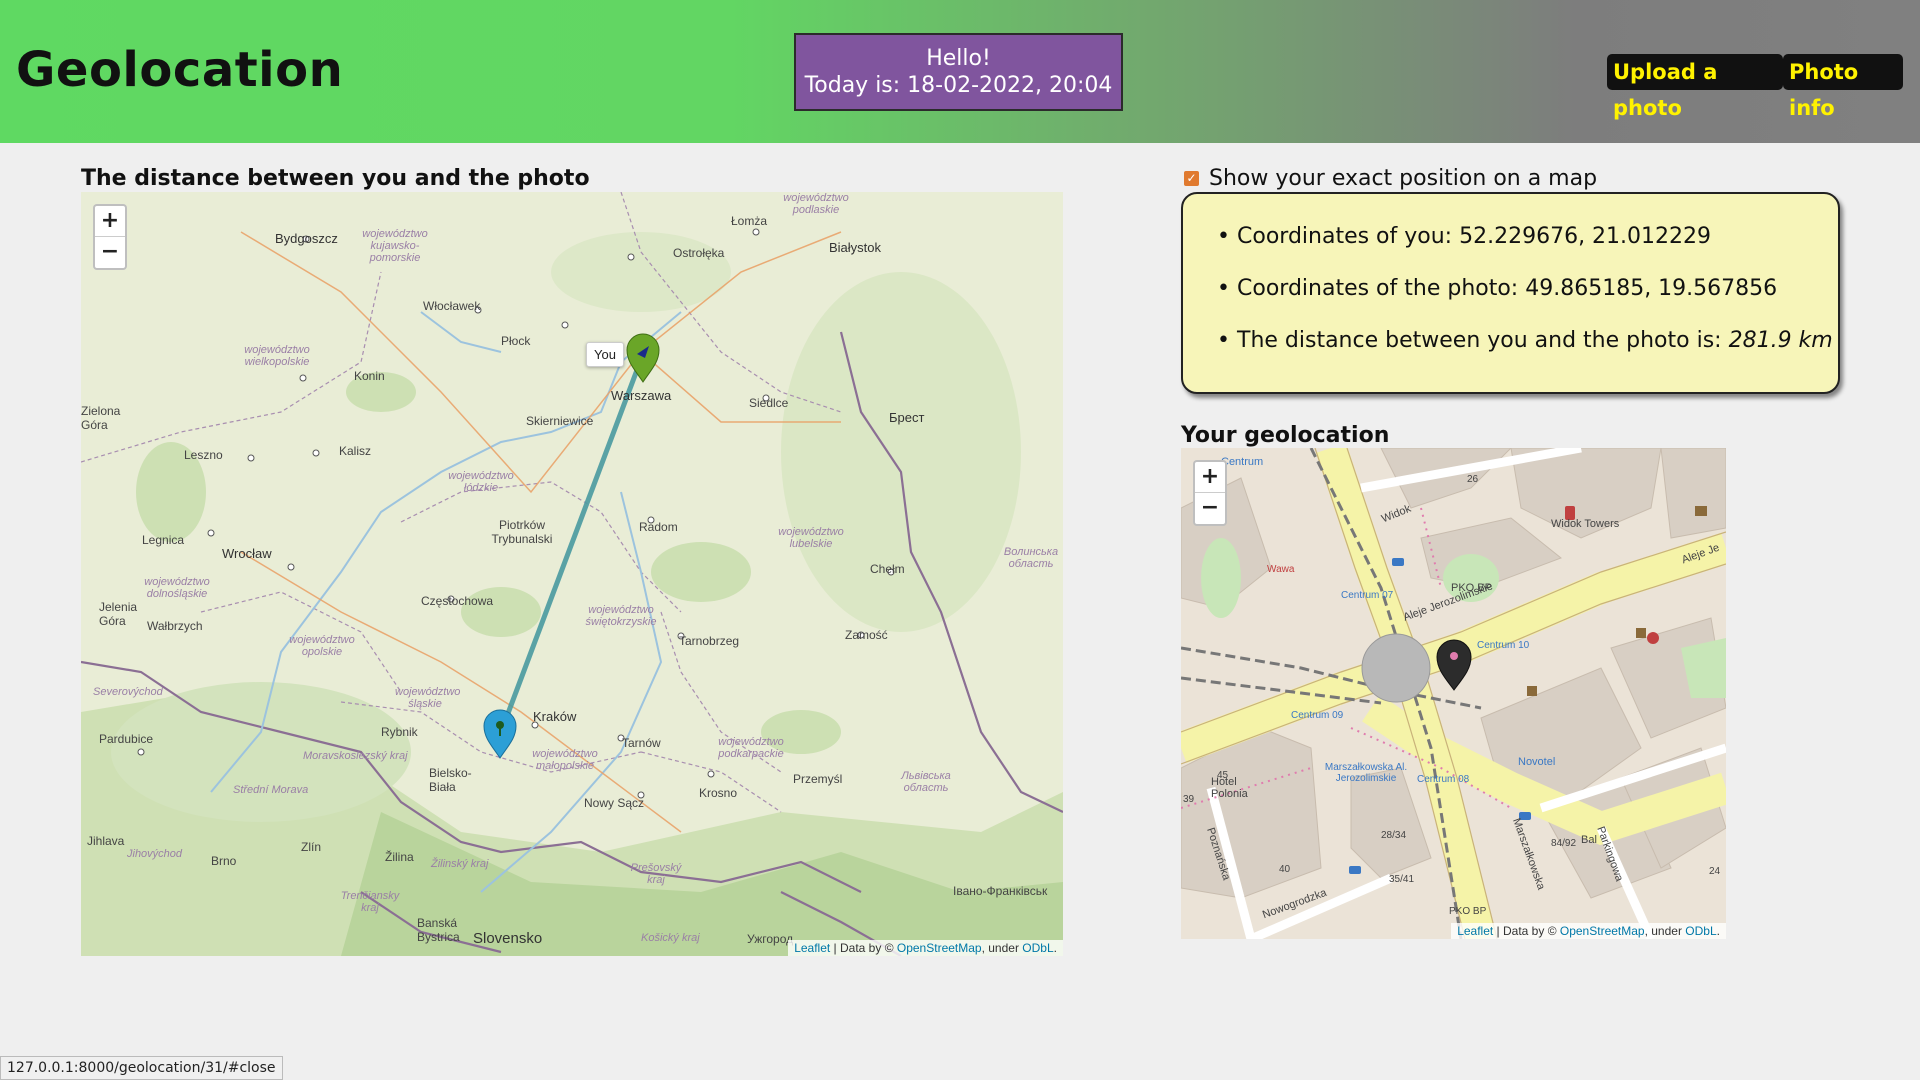 The width and height of the screenshot is (1920, 1080). I want to click on map-city-label: Івано-Франківськ, so click(1000, 891).